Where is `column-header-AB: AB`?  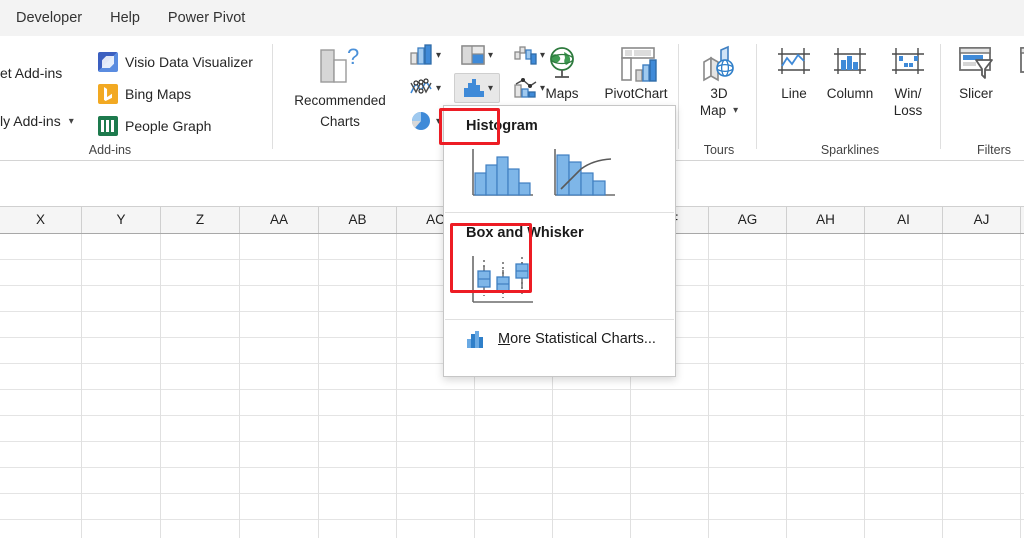 column-header-AB: AB is located at coordinates (358, 220).